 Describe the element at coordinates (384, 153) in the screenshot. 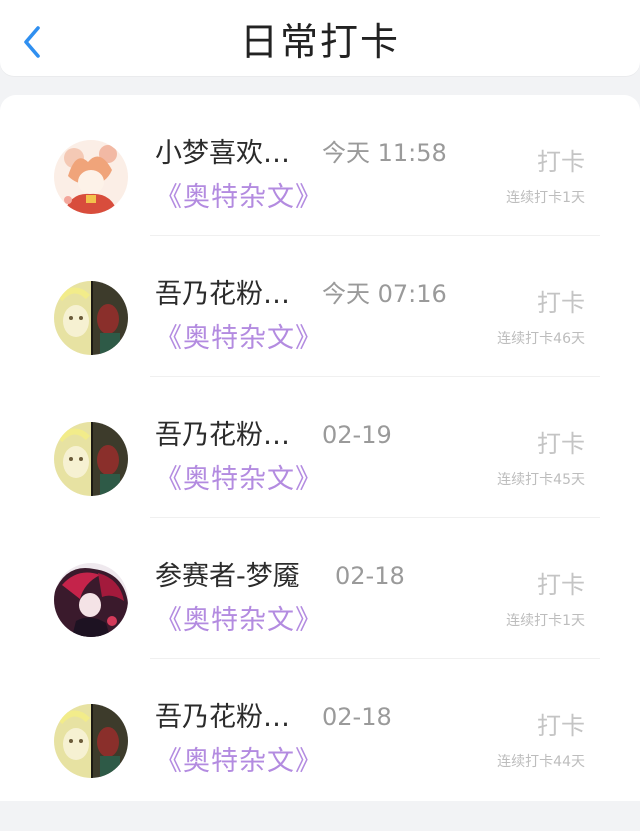

I see `checkin-time: 今天 11:58` at that location.